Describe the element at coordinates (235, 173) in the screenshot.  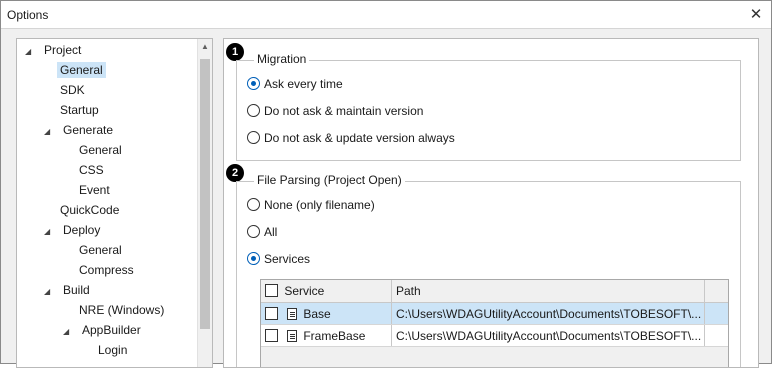
I see `step-badge-2: 2` at that location.